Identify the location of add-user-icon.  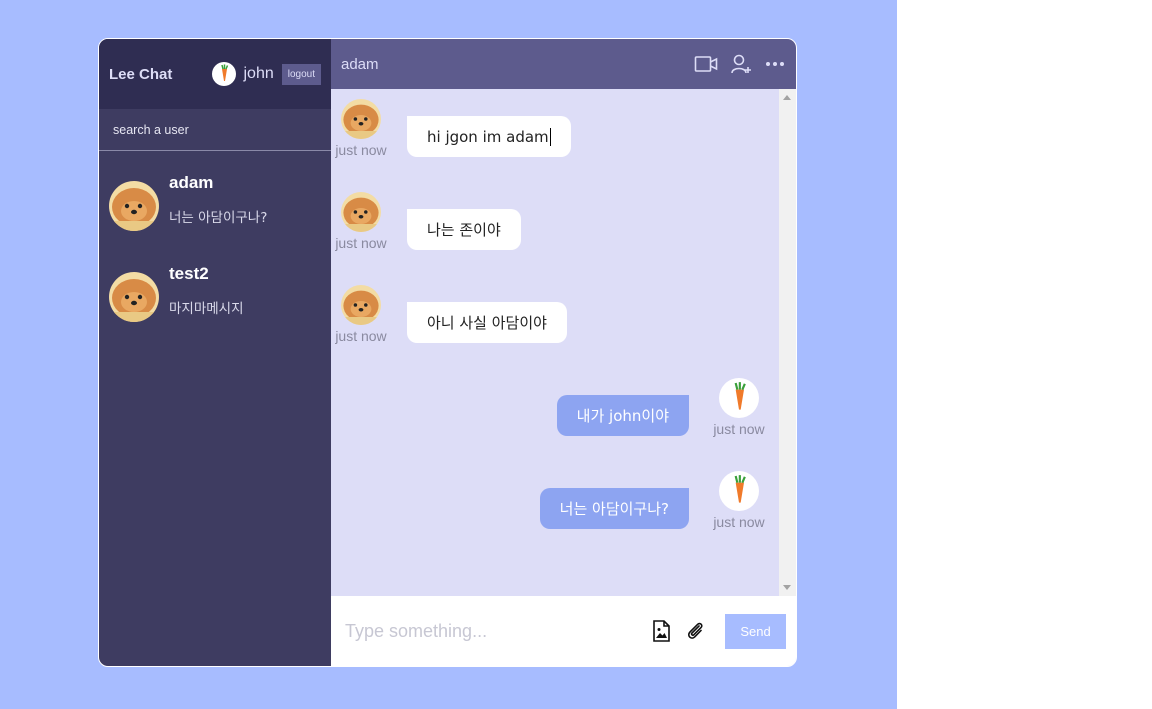
(741, 64).